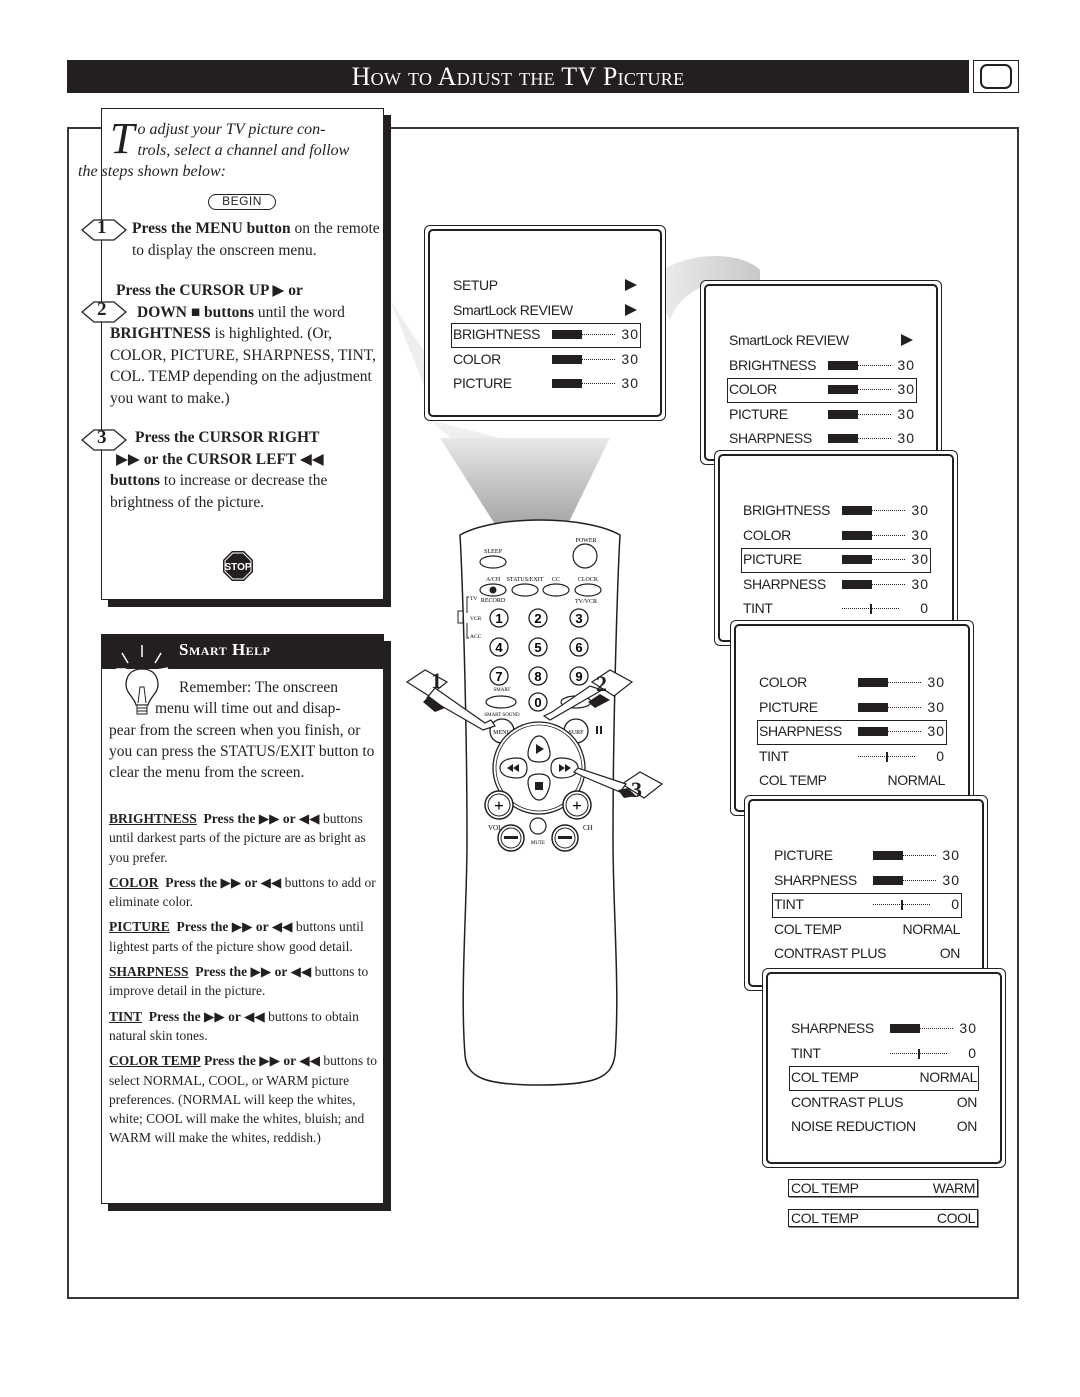  What do you see at coordinates (450, 700) in the screenshot?
I see `callout-1-pointer` at bounding box center [450, 700].